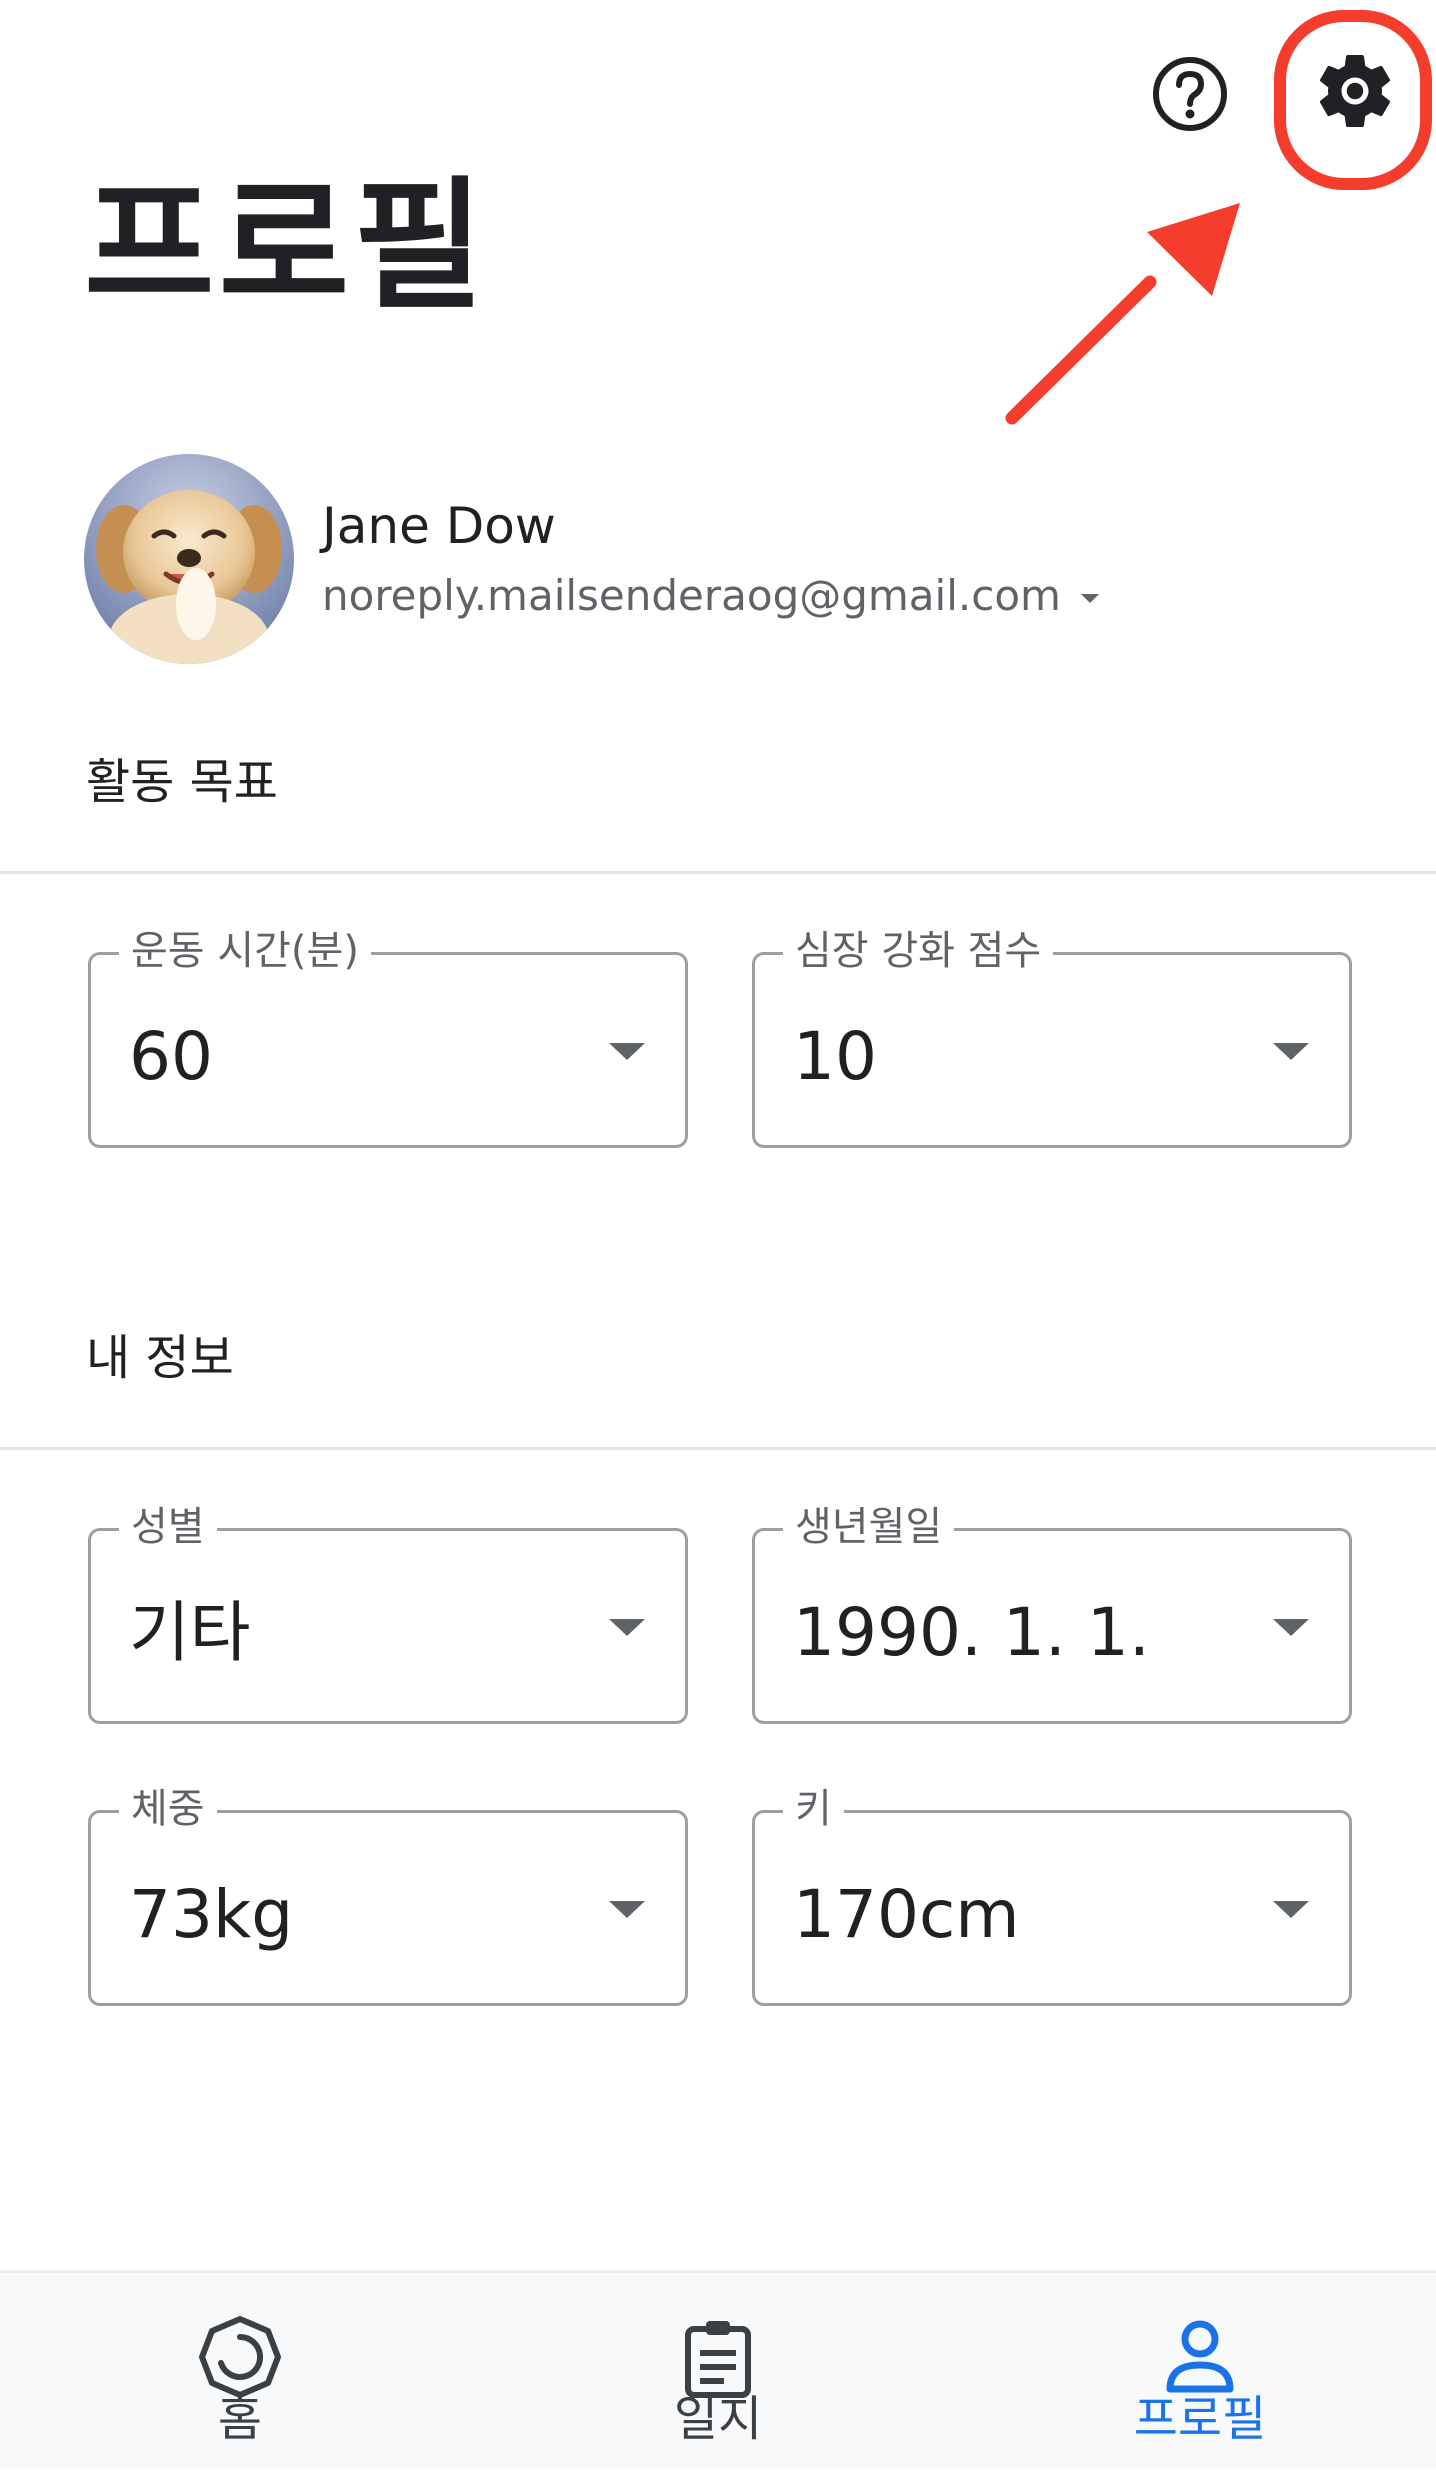 This screenshot has height=2471, width=1436. What do you see at coordinates (211, 1914) in the screenshot?
I see `field-value: 73kg` at bounding box center [211, 1914].